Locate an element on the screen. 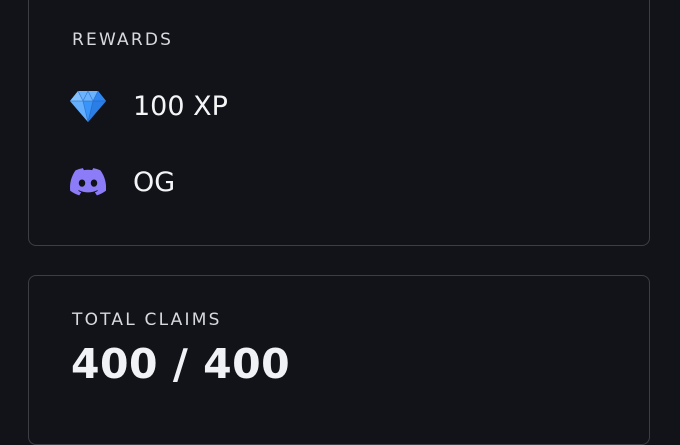 The width and height of the screenshot is (680, 445). total-claims-value: 400 / 400 is located at coordinates (181, 364).